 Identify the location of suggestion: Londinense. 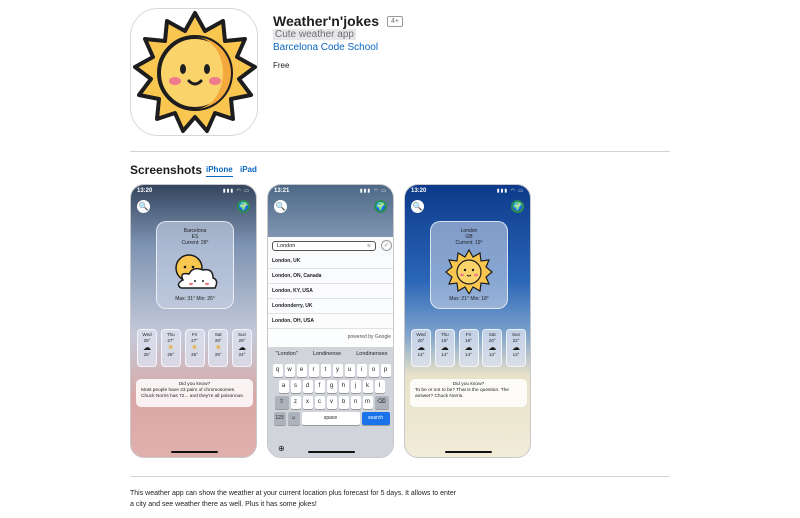
(327, 356).